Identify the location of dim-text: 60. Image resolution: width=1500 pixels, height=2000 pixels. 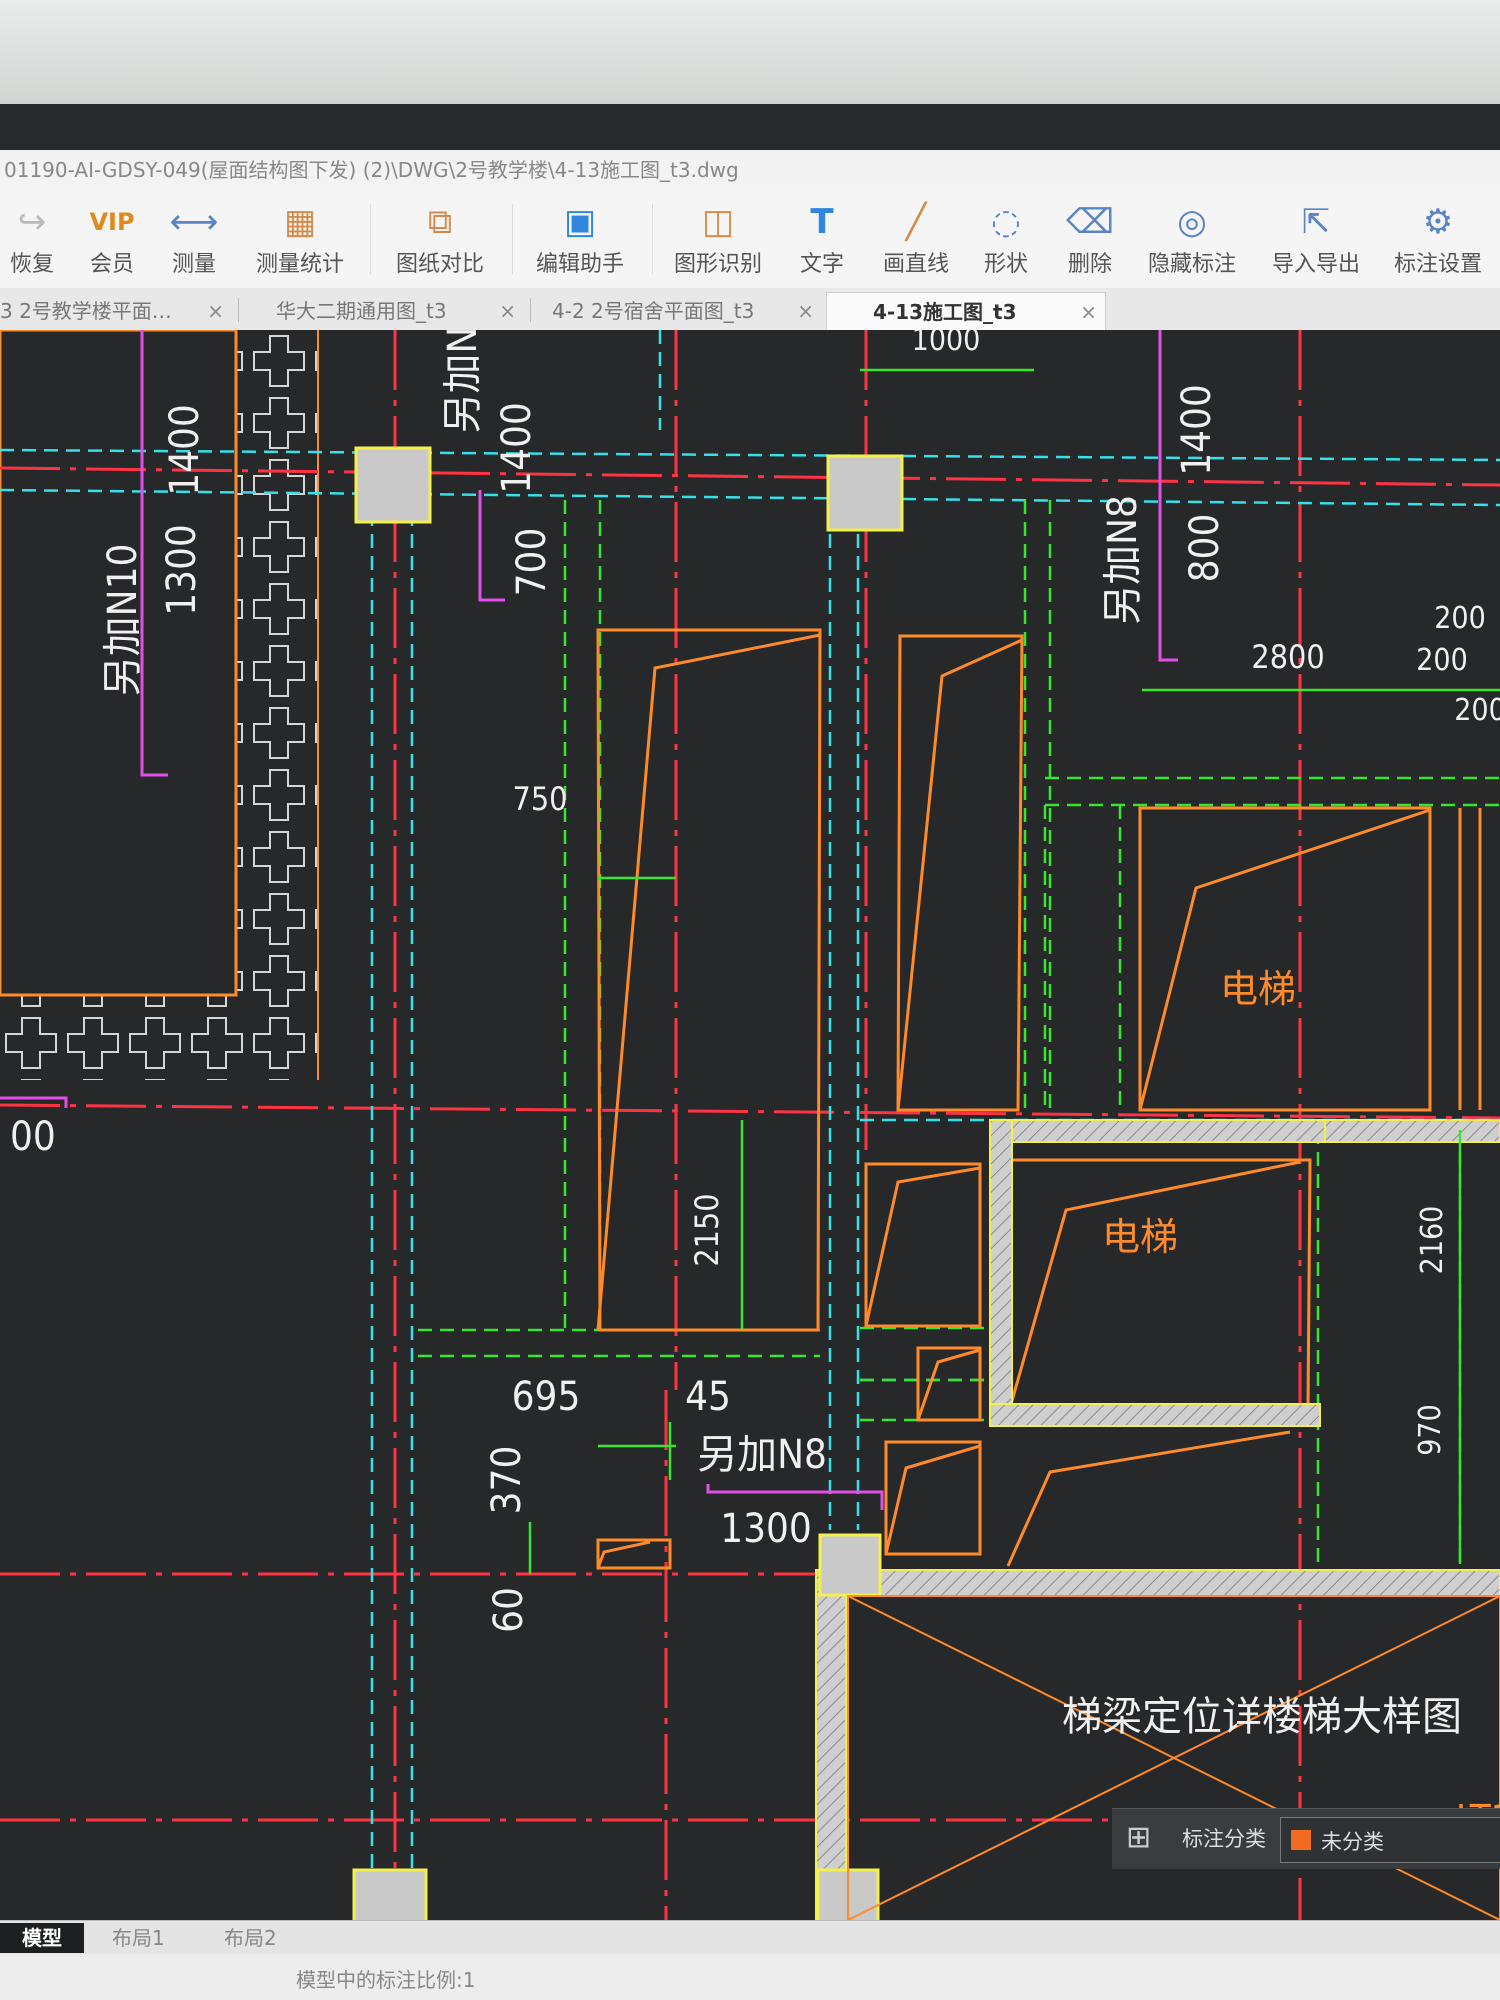
(509, 1610).